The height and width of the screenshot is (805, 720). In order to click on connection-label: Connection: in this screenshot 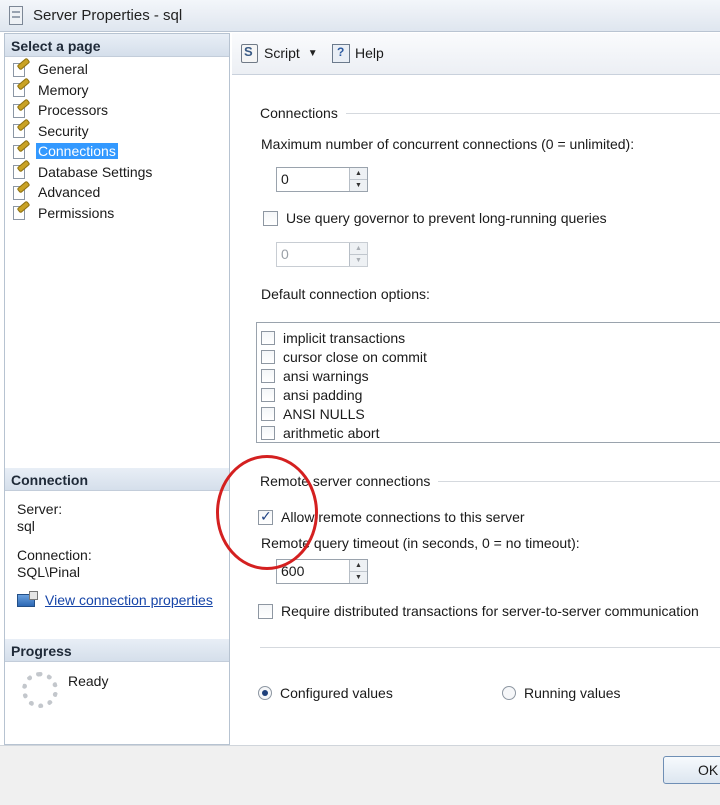, I will do `click(54, 555)`.